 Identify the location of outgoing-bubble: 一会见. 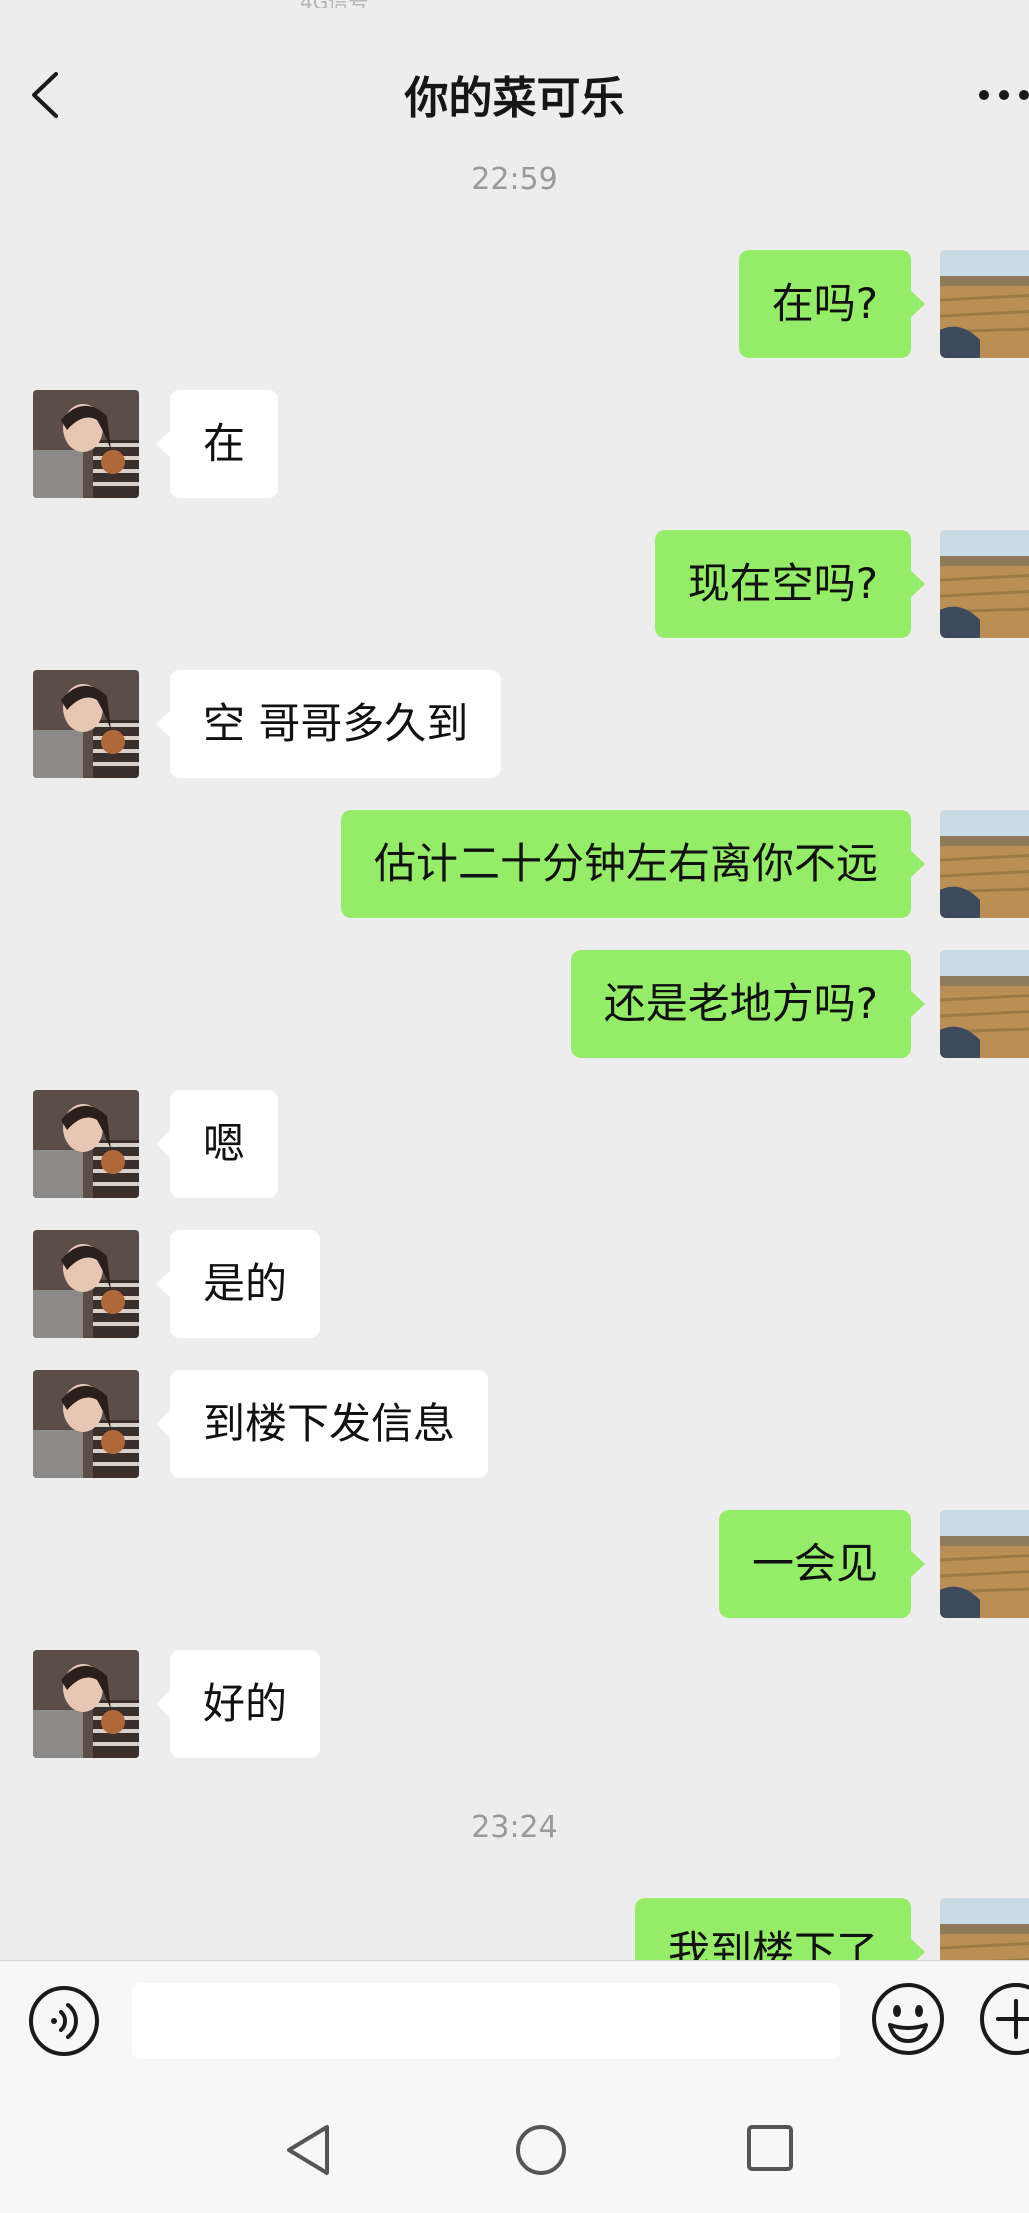
(822, 1564).